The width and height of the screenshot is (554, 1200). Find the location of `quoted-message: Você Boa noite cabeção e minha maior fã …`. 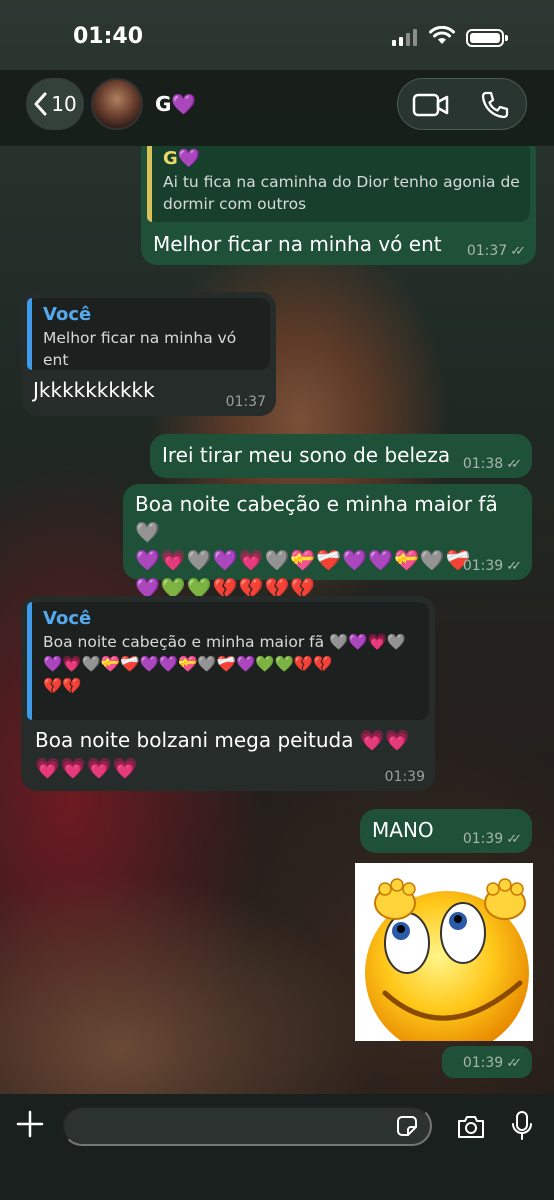

quoted-message: Você Boa noite cabeção e minha maior fã … is located at coordinates (228, 661).